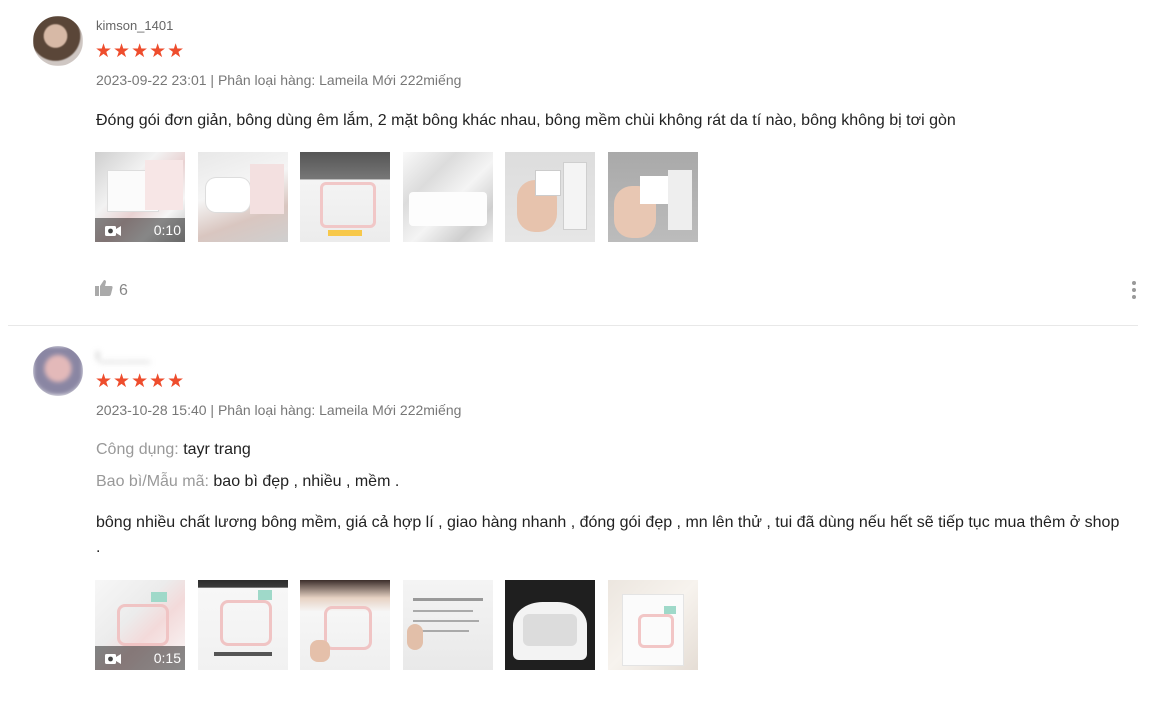 The width and height of the screenshot is (1158, 704). Describe the element at coordinates (134, 25) in the screenshot. I see `reviewer-name: kimson_1401` at that location.